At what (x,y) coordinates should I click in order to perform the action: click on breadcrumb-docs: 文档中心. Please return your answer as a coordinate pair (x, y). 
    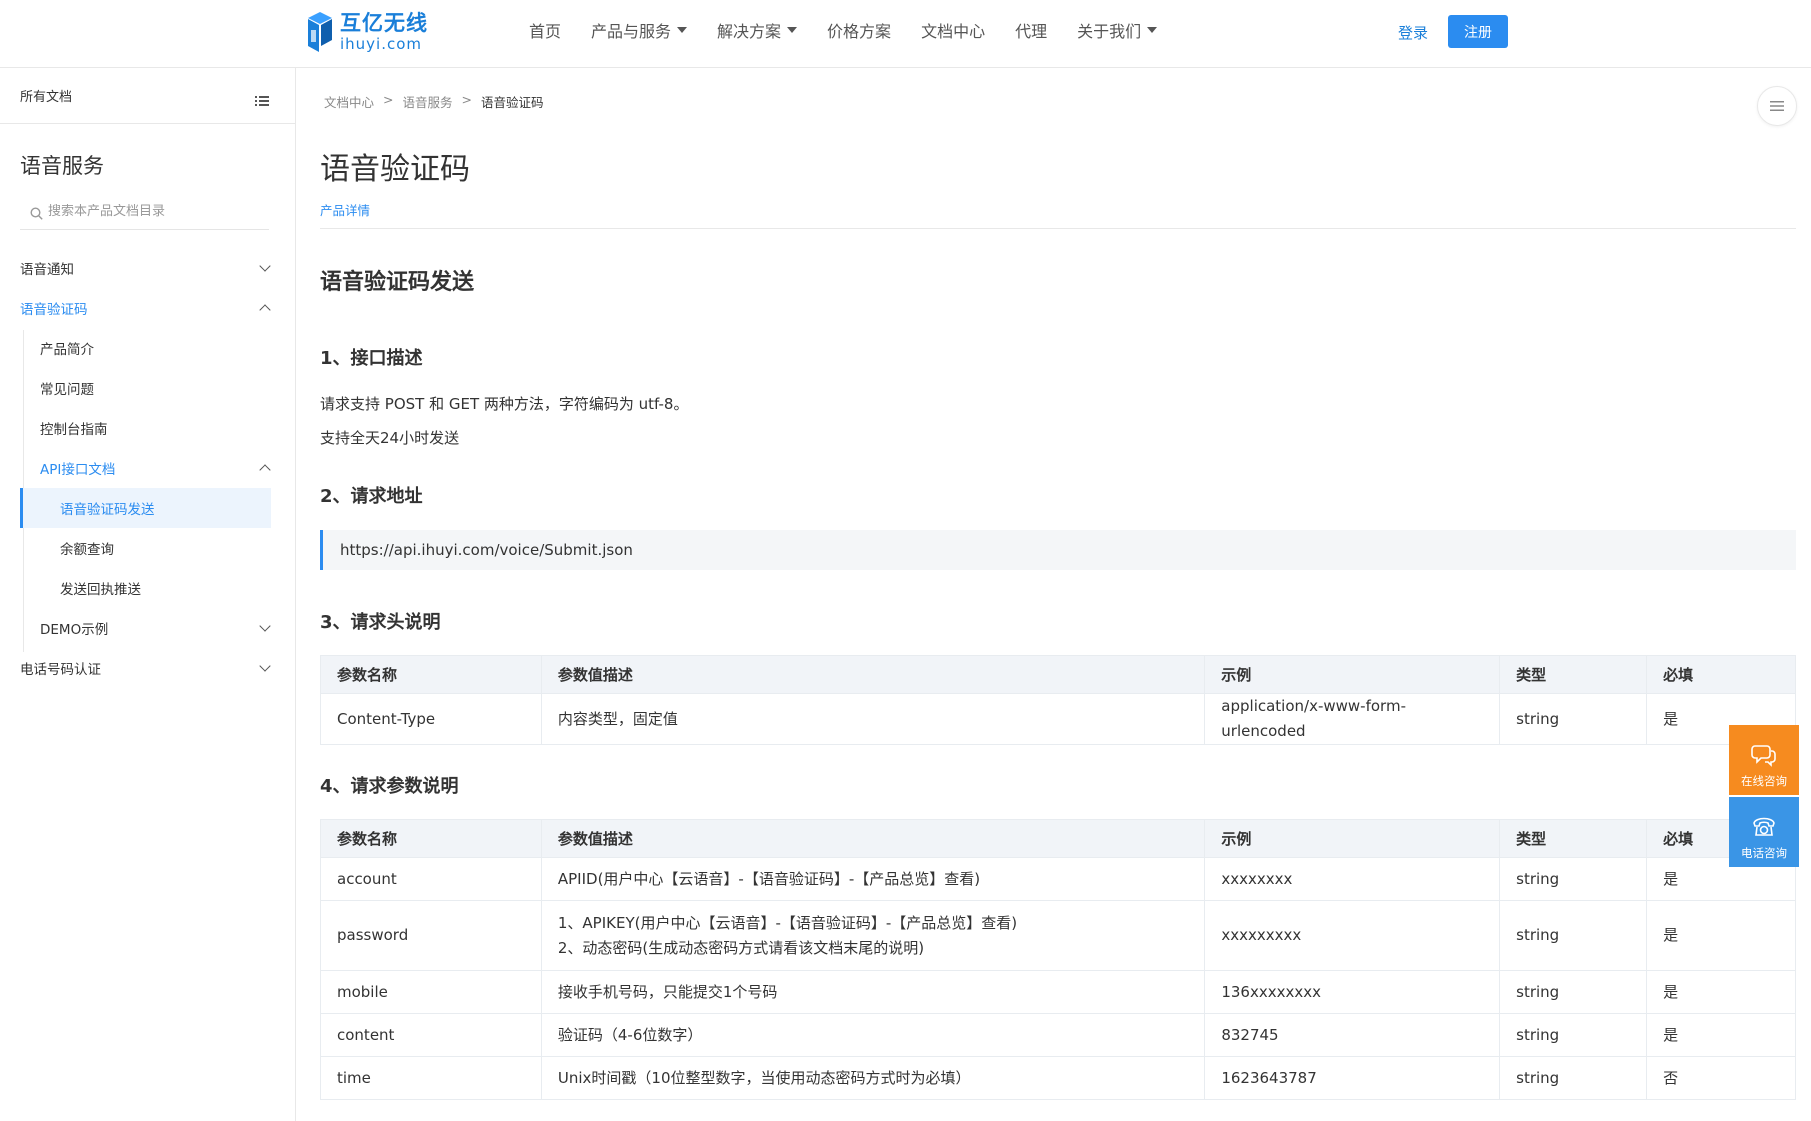
    Looking at the image, I should click on (349, 101).